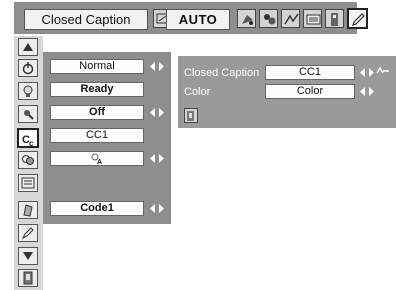  What do you see at coordinates (97, 89) in the screenshot?
I see `row-value-ready: Ready` at bounding box center [97, 89].